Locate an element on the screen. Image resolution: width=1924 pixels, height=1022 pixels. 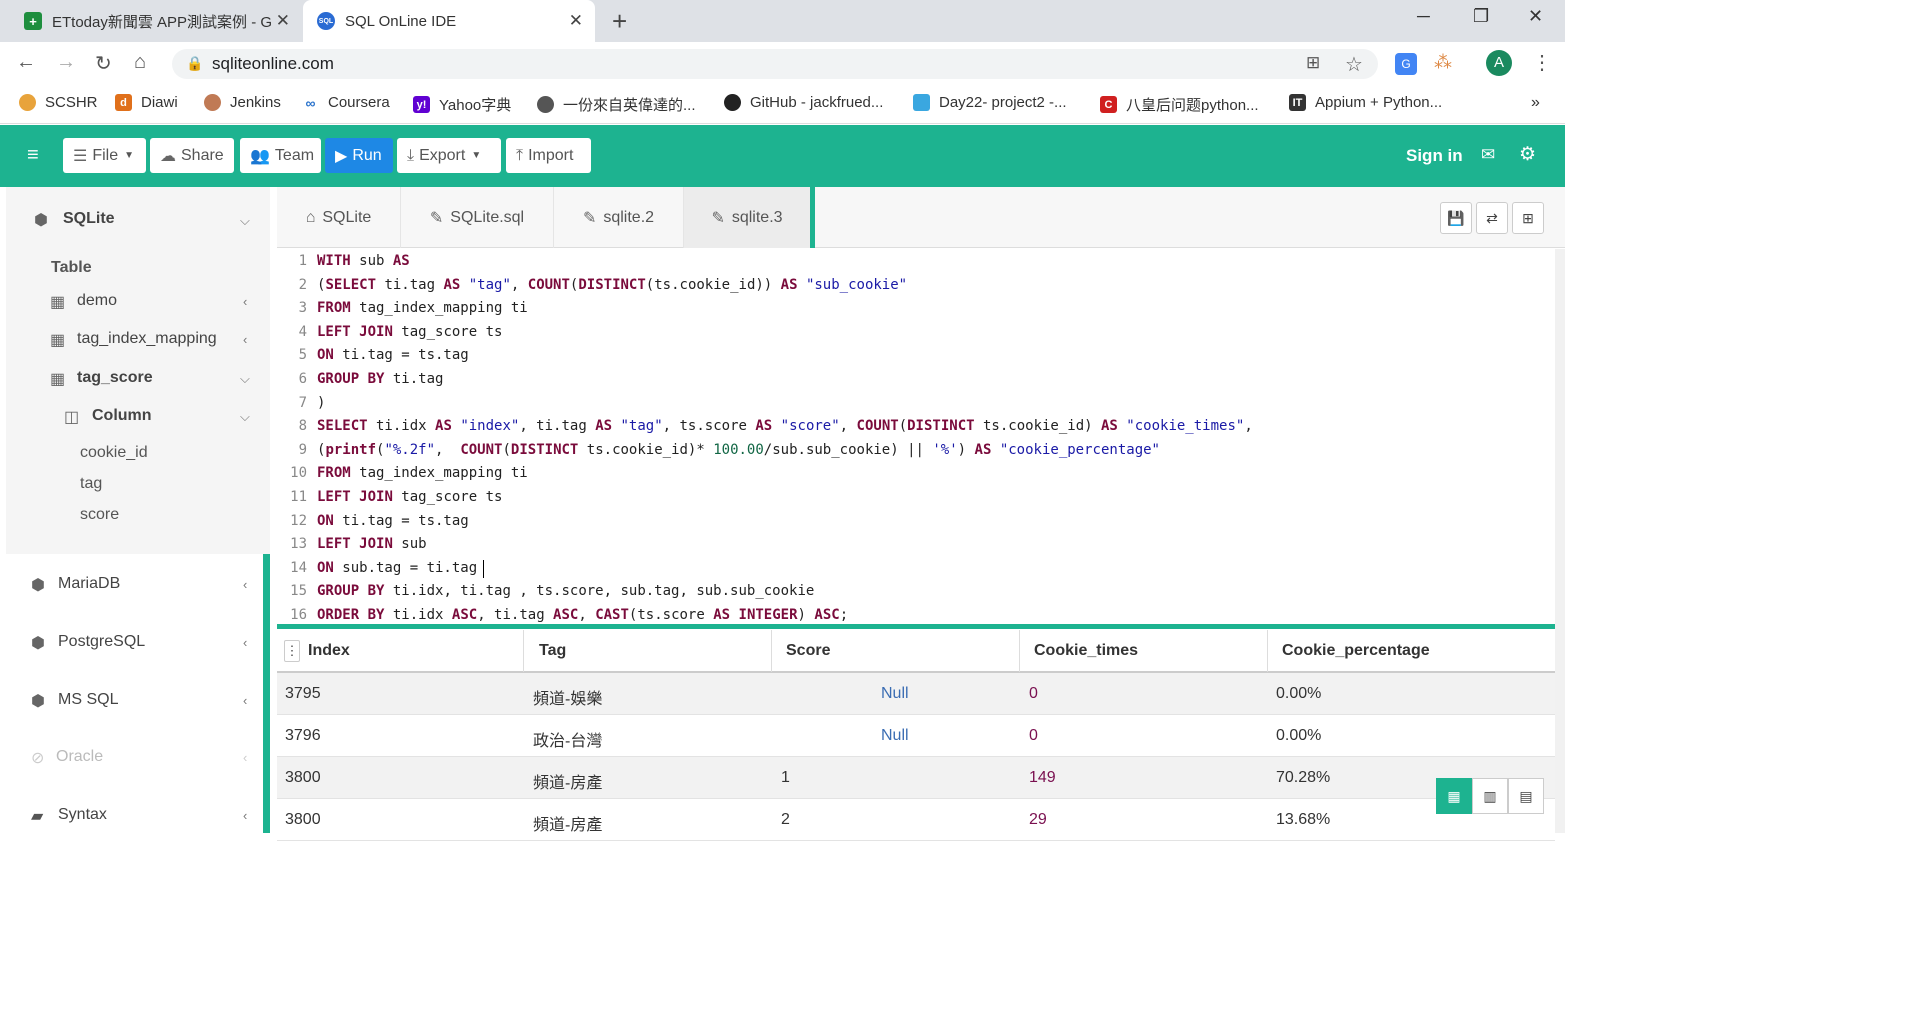
import-button: ⤒ Import is located at coordinates (548, 155).